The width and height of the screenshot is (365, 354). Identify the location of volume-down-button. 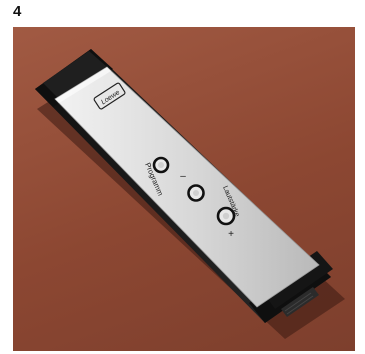
(196, 193).